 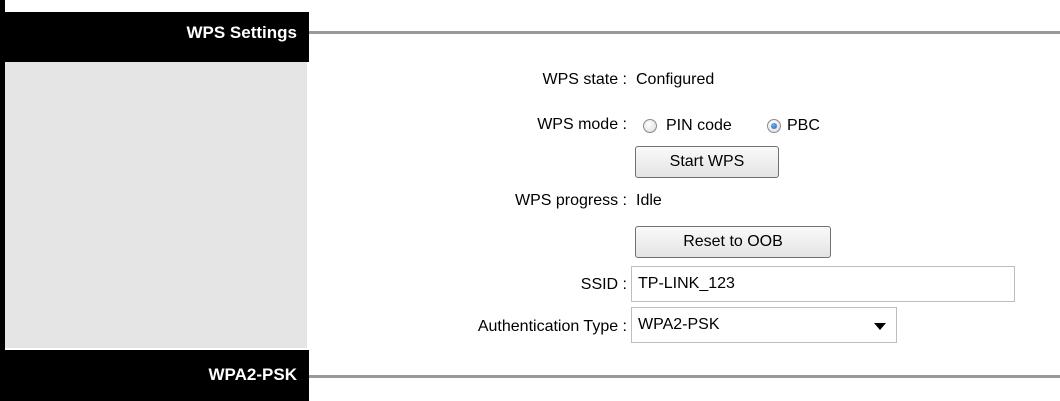 What do you see at coordinates (570, 200) in the screenshot?
I see `wps-progress-label: WPS progress :` at bounding box center [570, 200].